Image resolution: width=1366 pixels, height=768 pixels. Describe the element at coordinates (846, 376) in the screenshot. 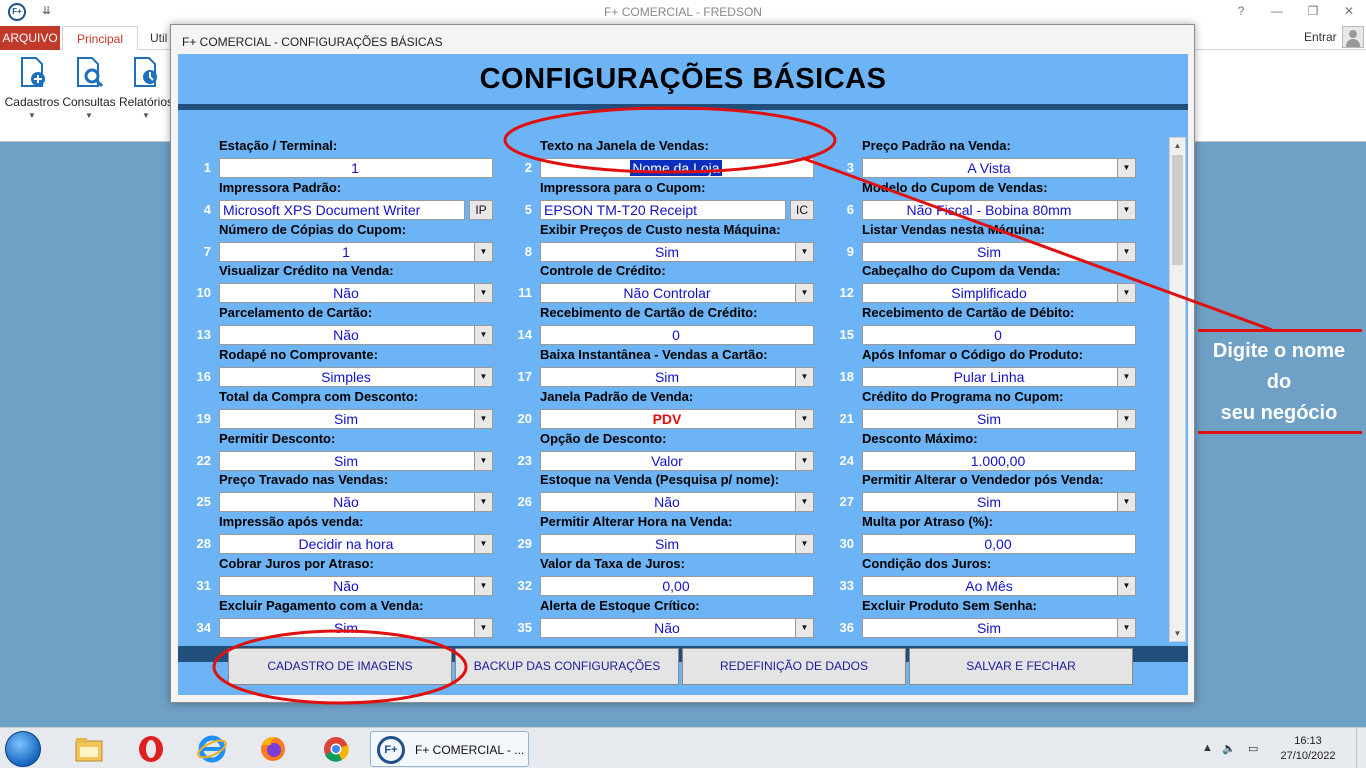

I see `field-18-number: 18` at that location.